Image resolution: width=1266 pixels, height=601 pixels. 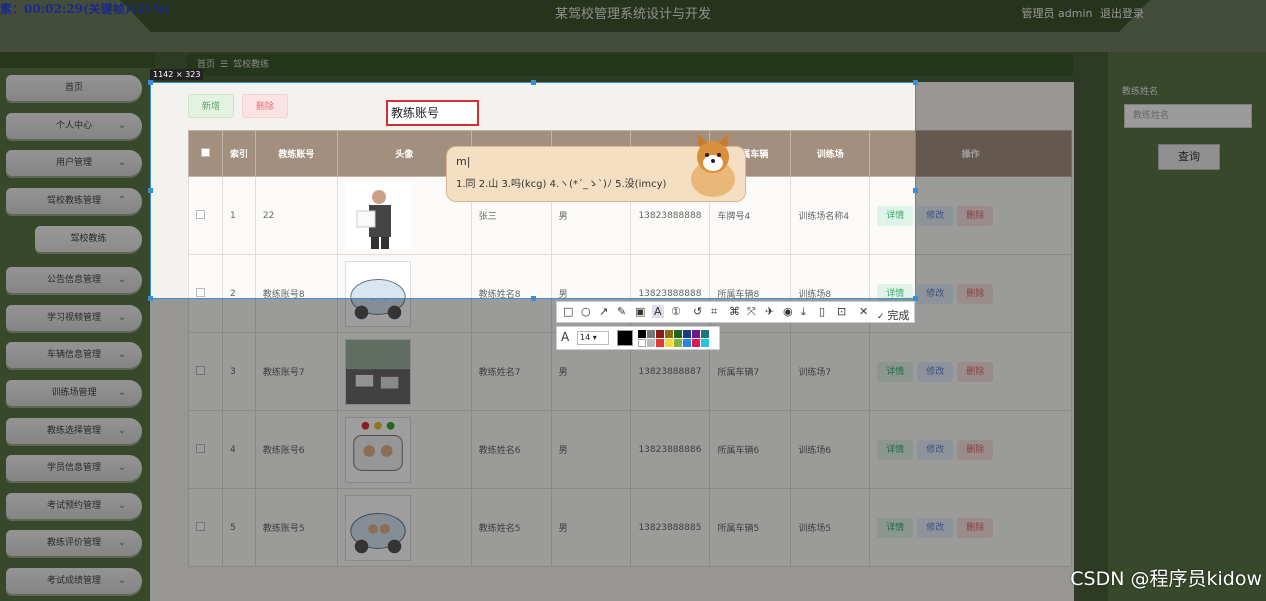 I want to click on sidebar-item-users: 用户管理 ⌄, so click(x=74, y=163).